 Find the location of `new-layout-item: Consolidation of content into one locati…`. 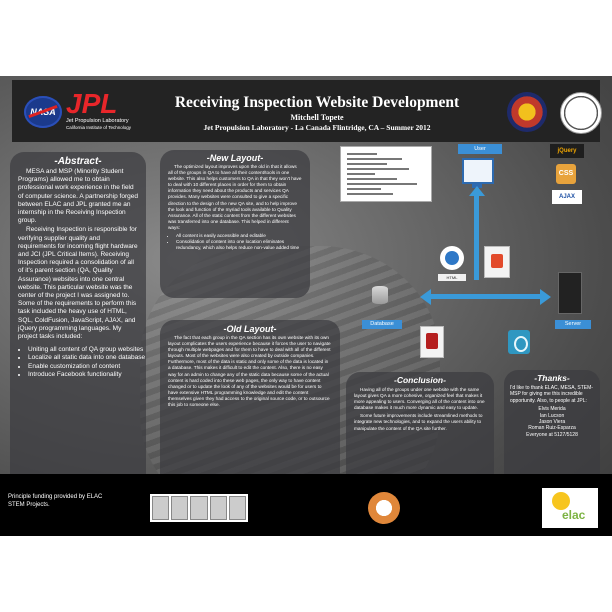

new-layout-item: Consolidation of content into one locati… is located at coordinates (240, 245).